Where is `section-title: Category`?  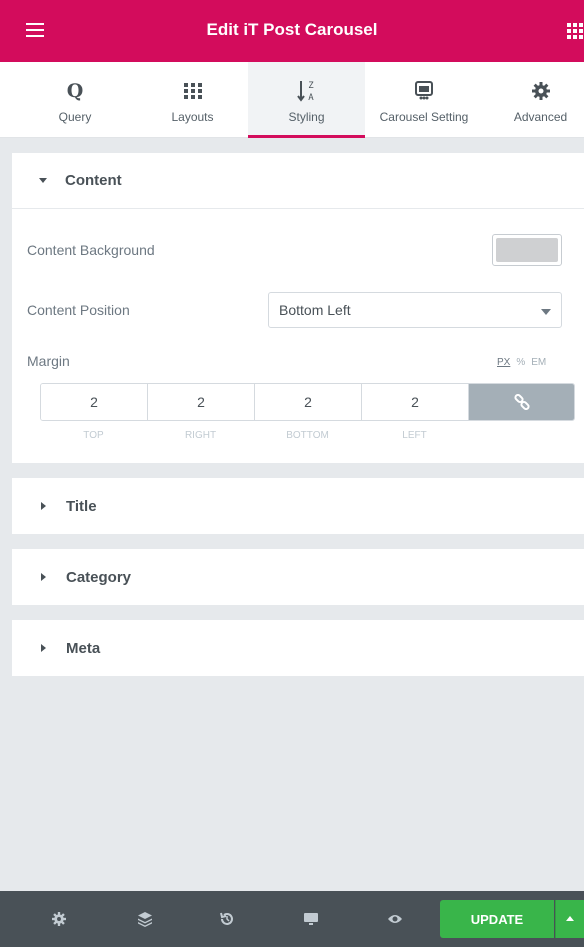
section-title: Category is located at coordinates (99, 577).